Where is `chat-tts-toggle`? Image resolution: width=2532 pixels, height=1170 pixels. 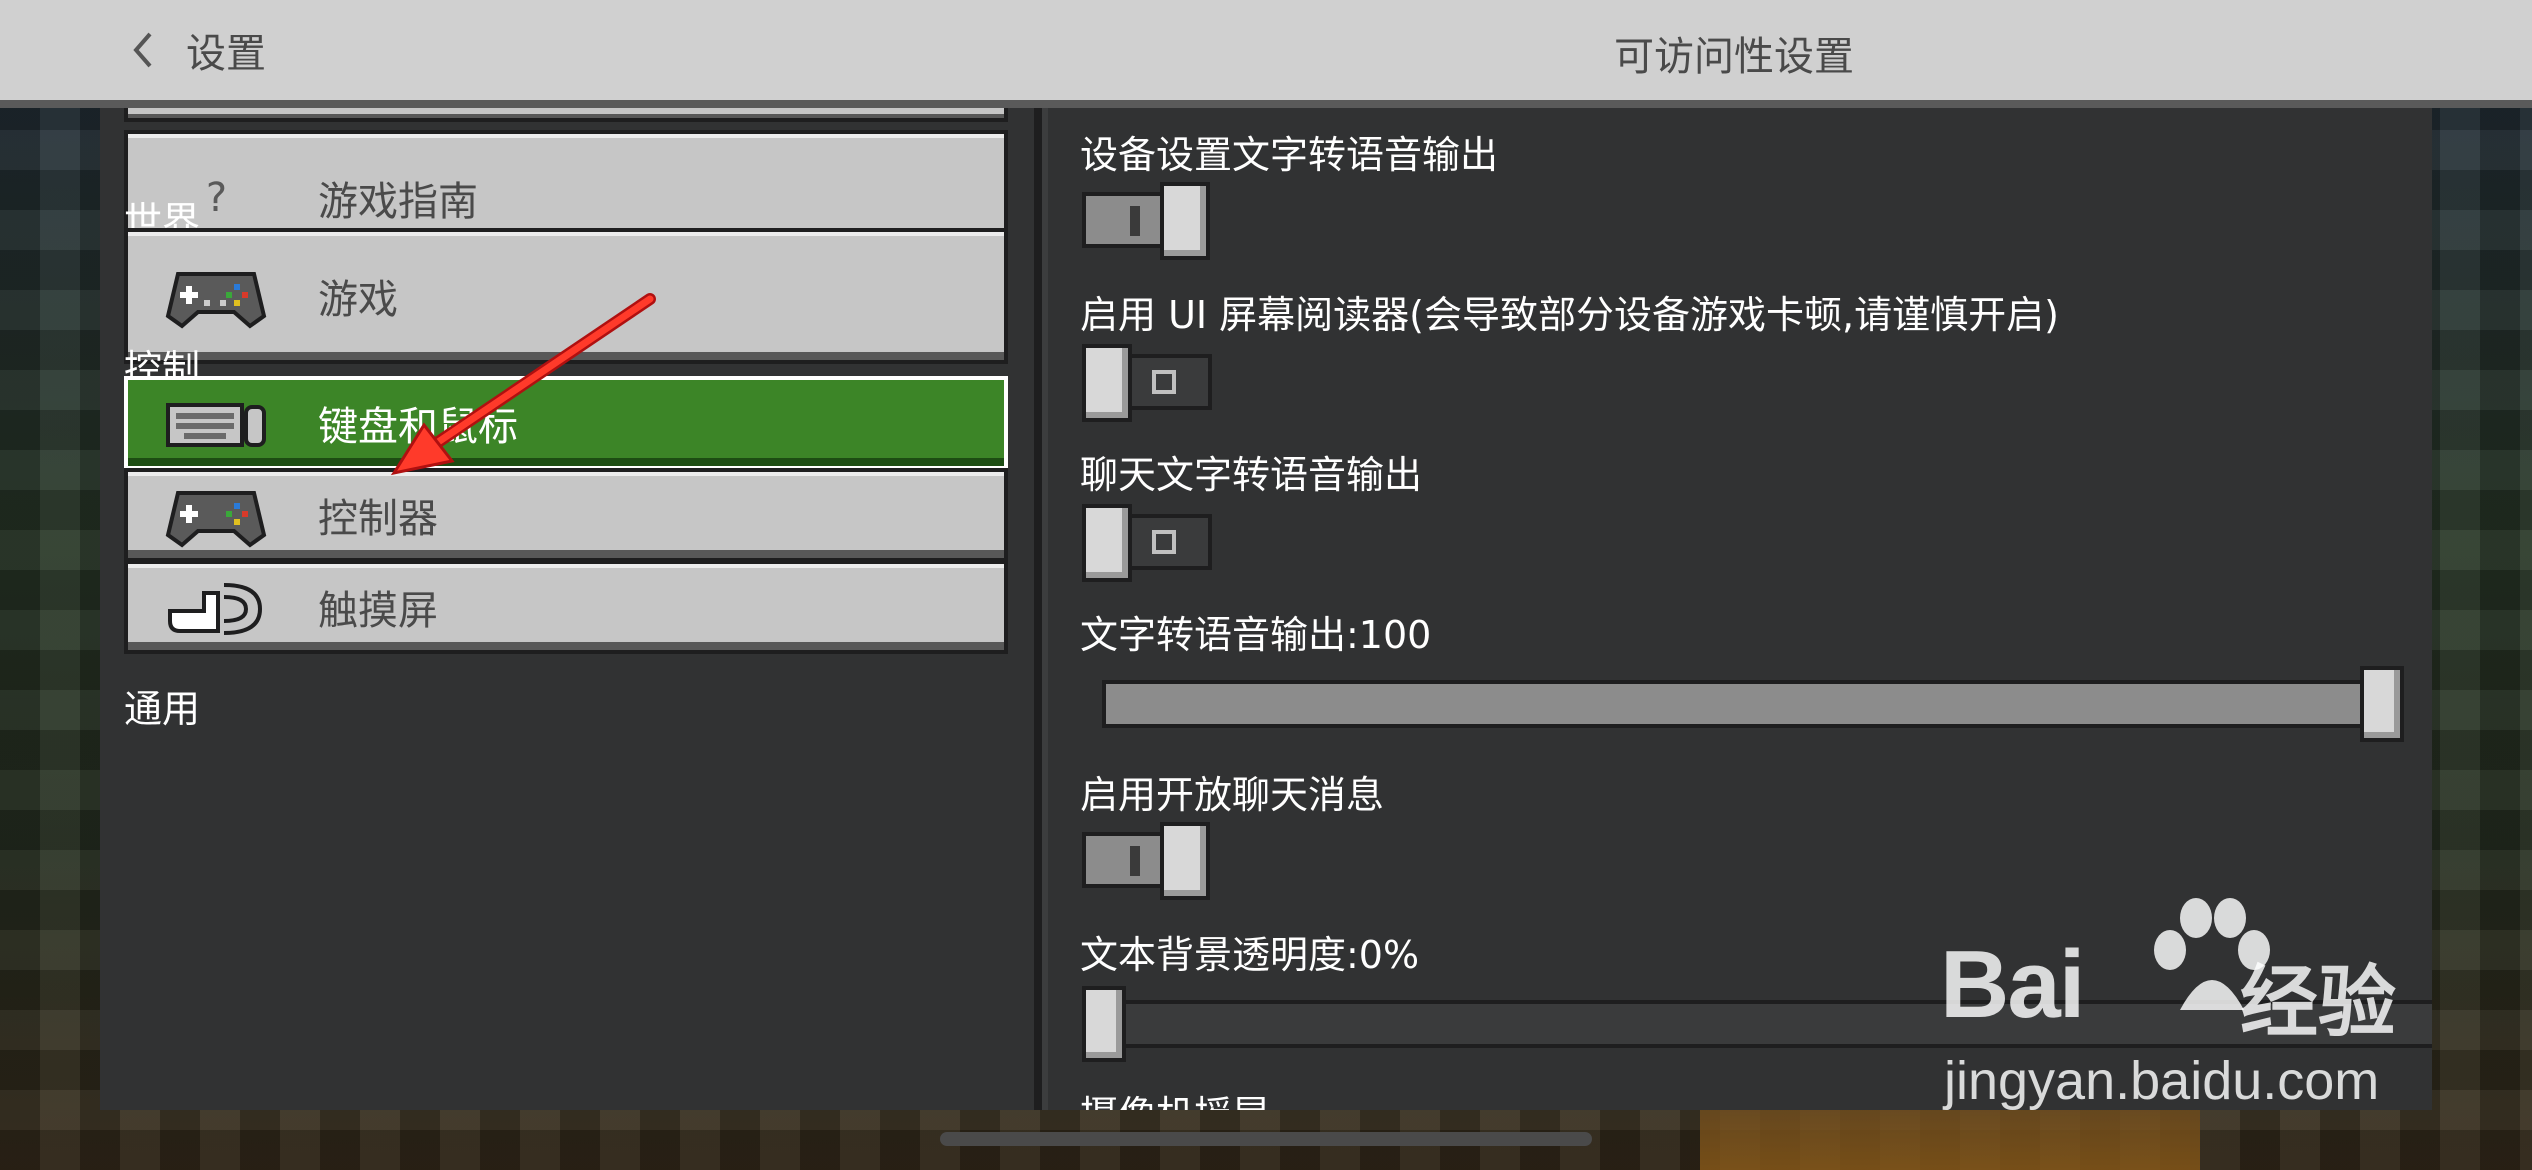 chat-tts-toggle is located at coordinates (1147, 543).